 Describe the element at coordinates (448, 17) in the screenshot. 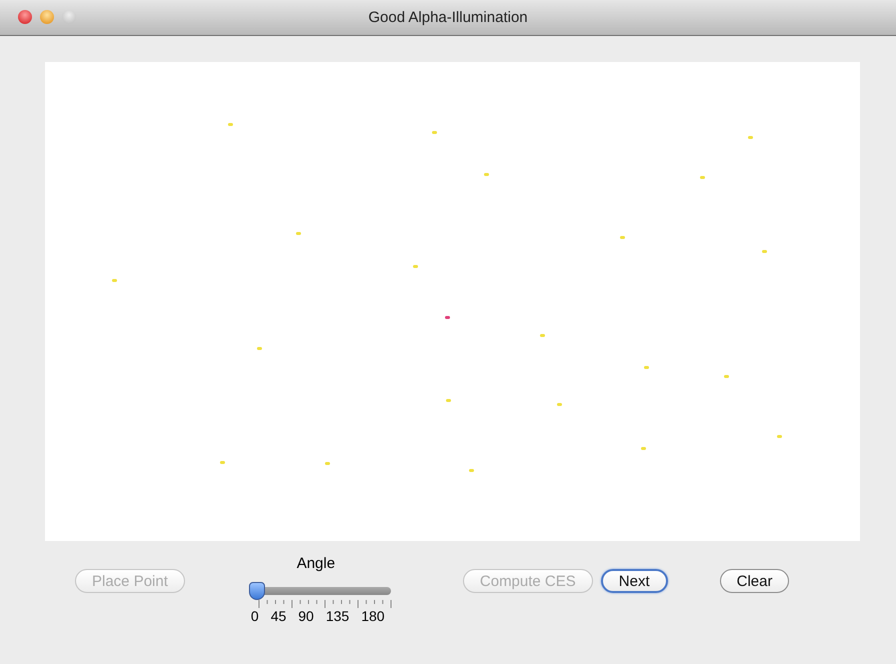

I see `window-title: Good Alpha-Illumination` at that location.